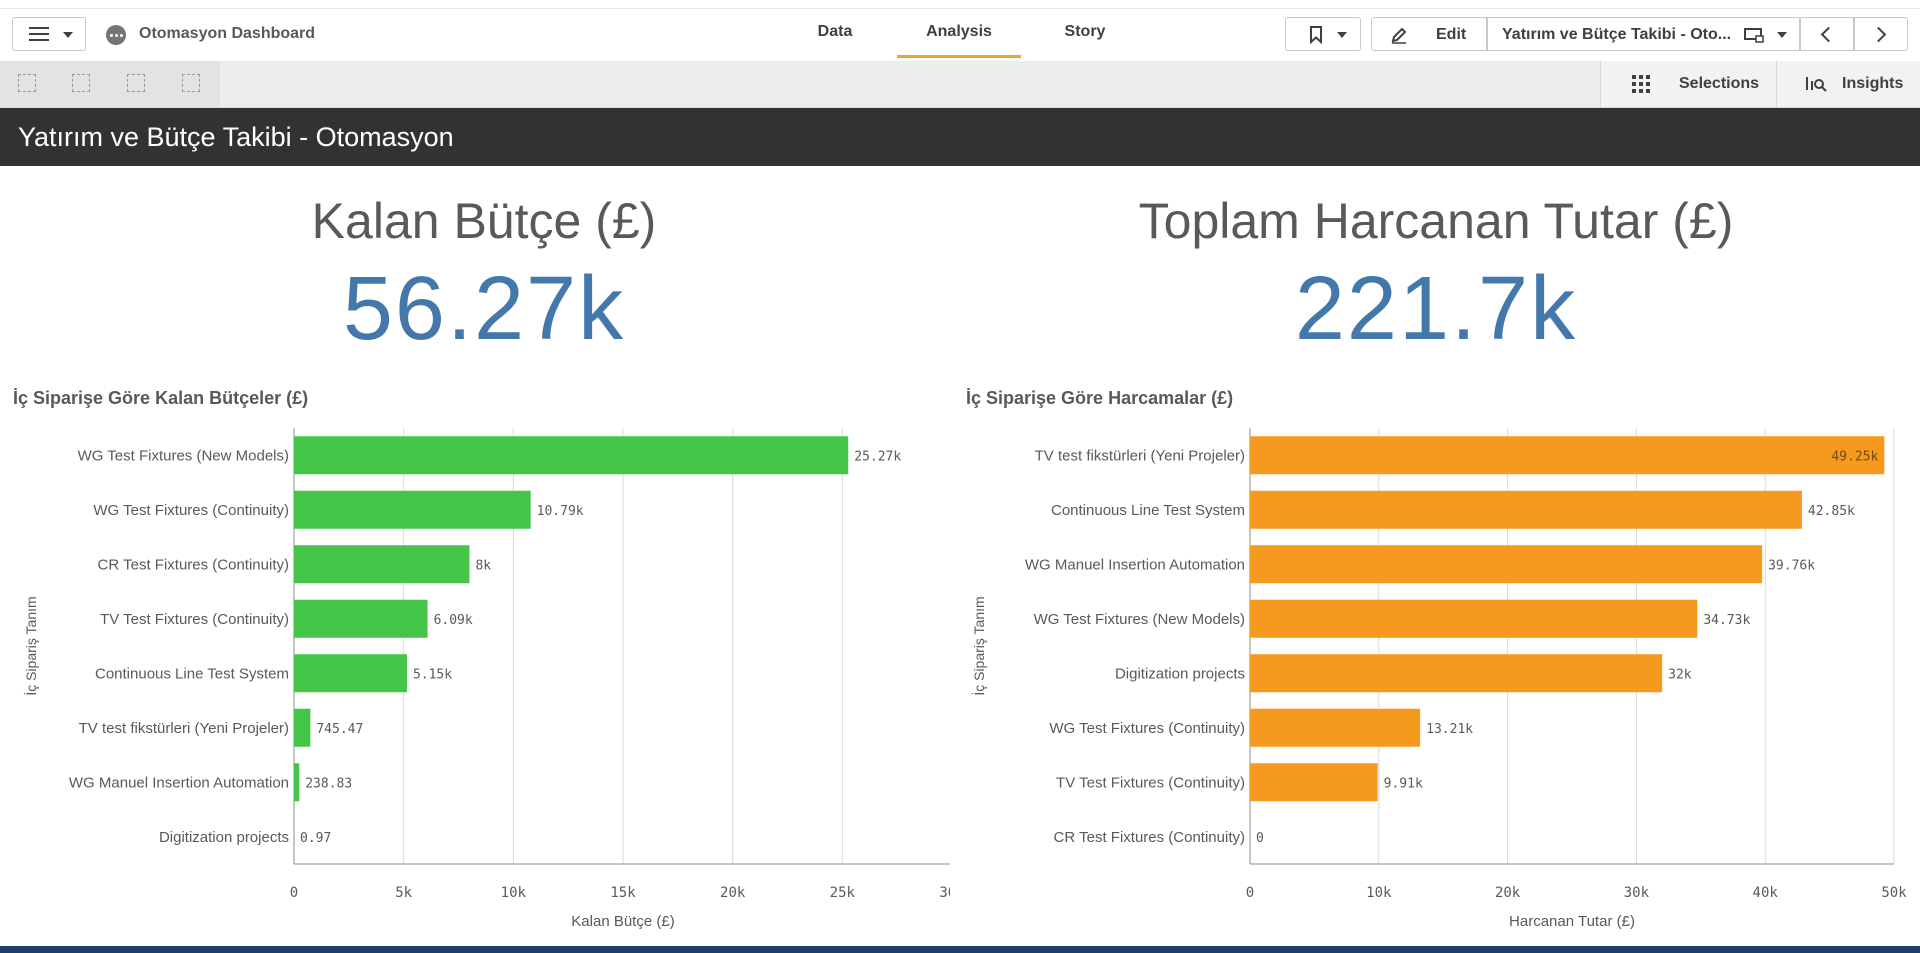  I want to click on data-label: 745.47, so click(339, 729).